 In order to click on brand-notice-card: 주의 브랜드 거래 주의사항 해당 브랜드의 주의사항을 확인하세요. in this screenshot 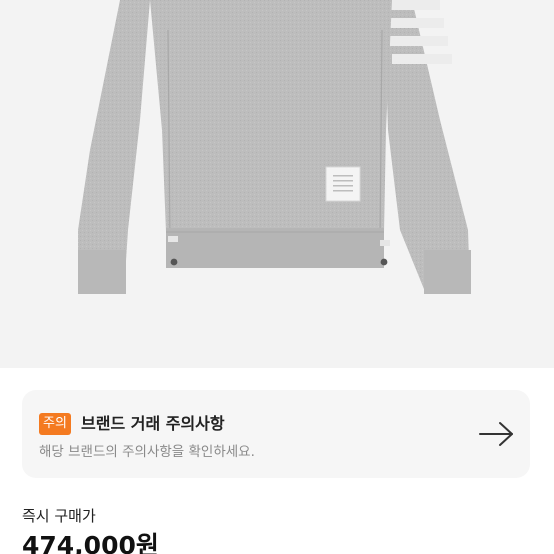, I will do `click(276, 434)`.